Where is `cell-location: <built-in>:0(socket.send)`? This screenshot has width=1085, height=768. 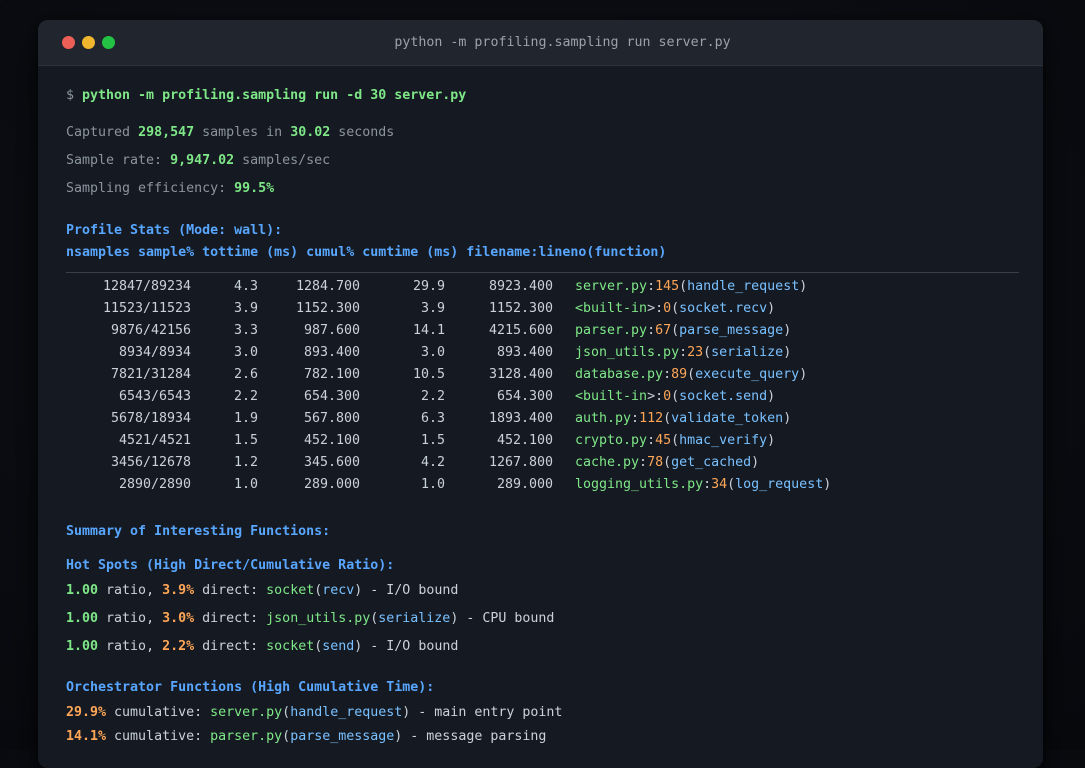
cell-location: <built-in>:0(socket.send) is located at coordinates (784, 397).